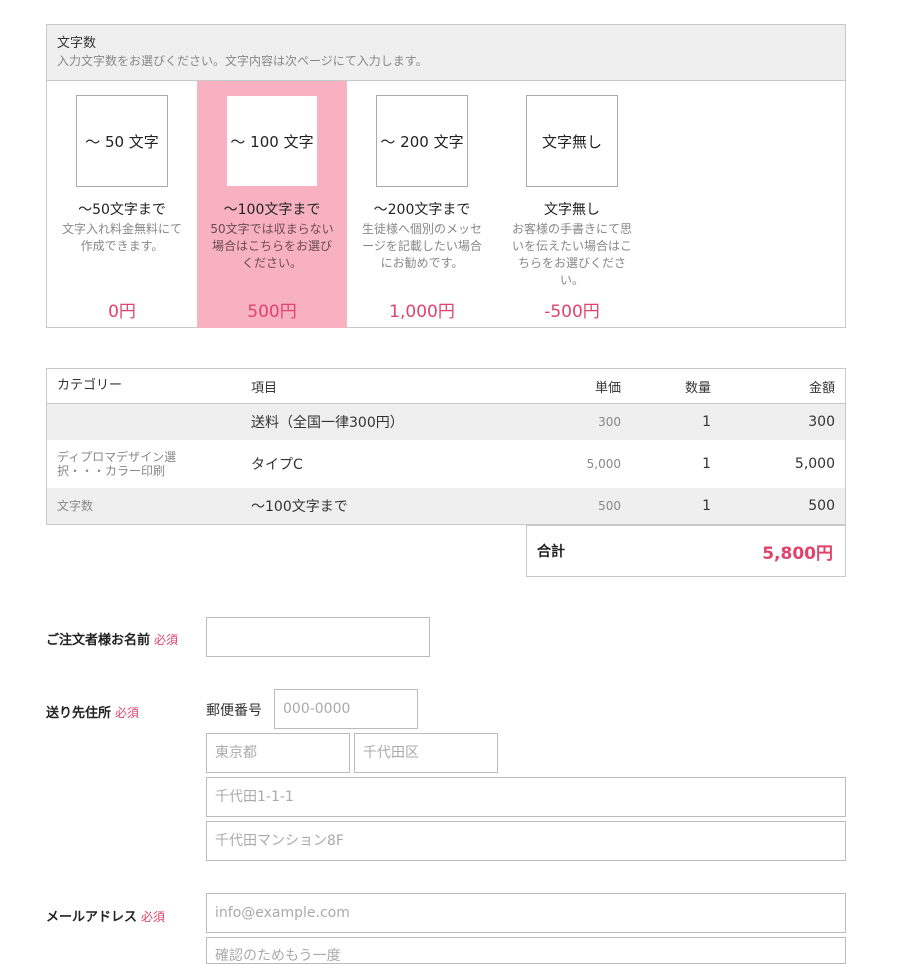  I want to click on option-name: 〜100文字まで, so click(272, 210).